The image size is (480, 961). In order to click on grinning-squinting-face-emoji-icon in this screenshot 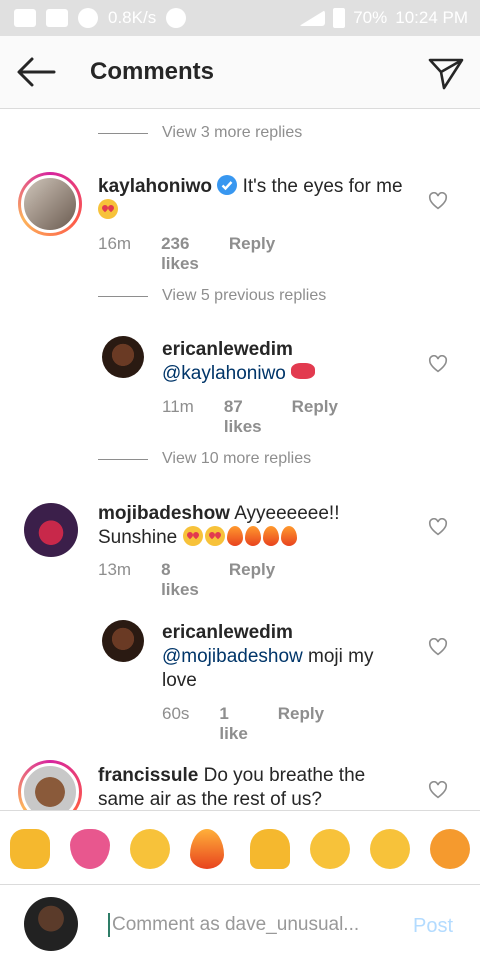, I will do `click(150, 849)`.